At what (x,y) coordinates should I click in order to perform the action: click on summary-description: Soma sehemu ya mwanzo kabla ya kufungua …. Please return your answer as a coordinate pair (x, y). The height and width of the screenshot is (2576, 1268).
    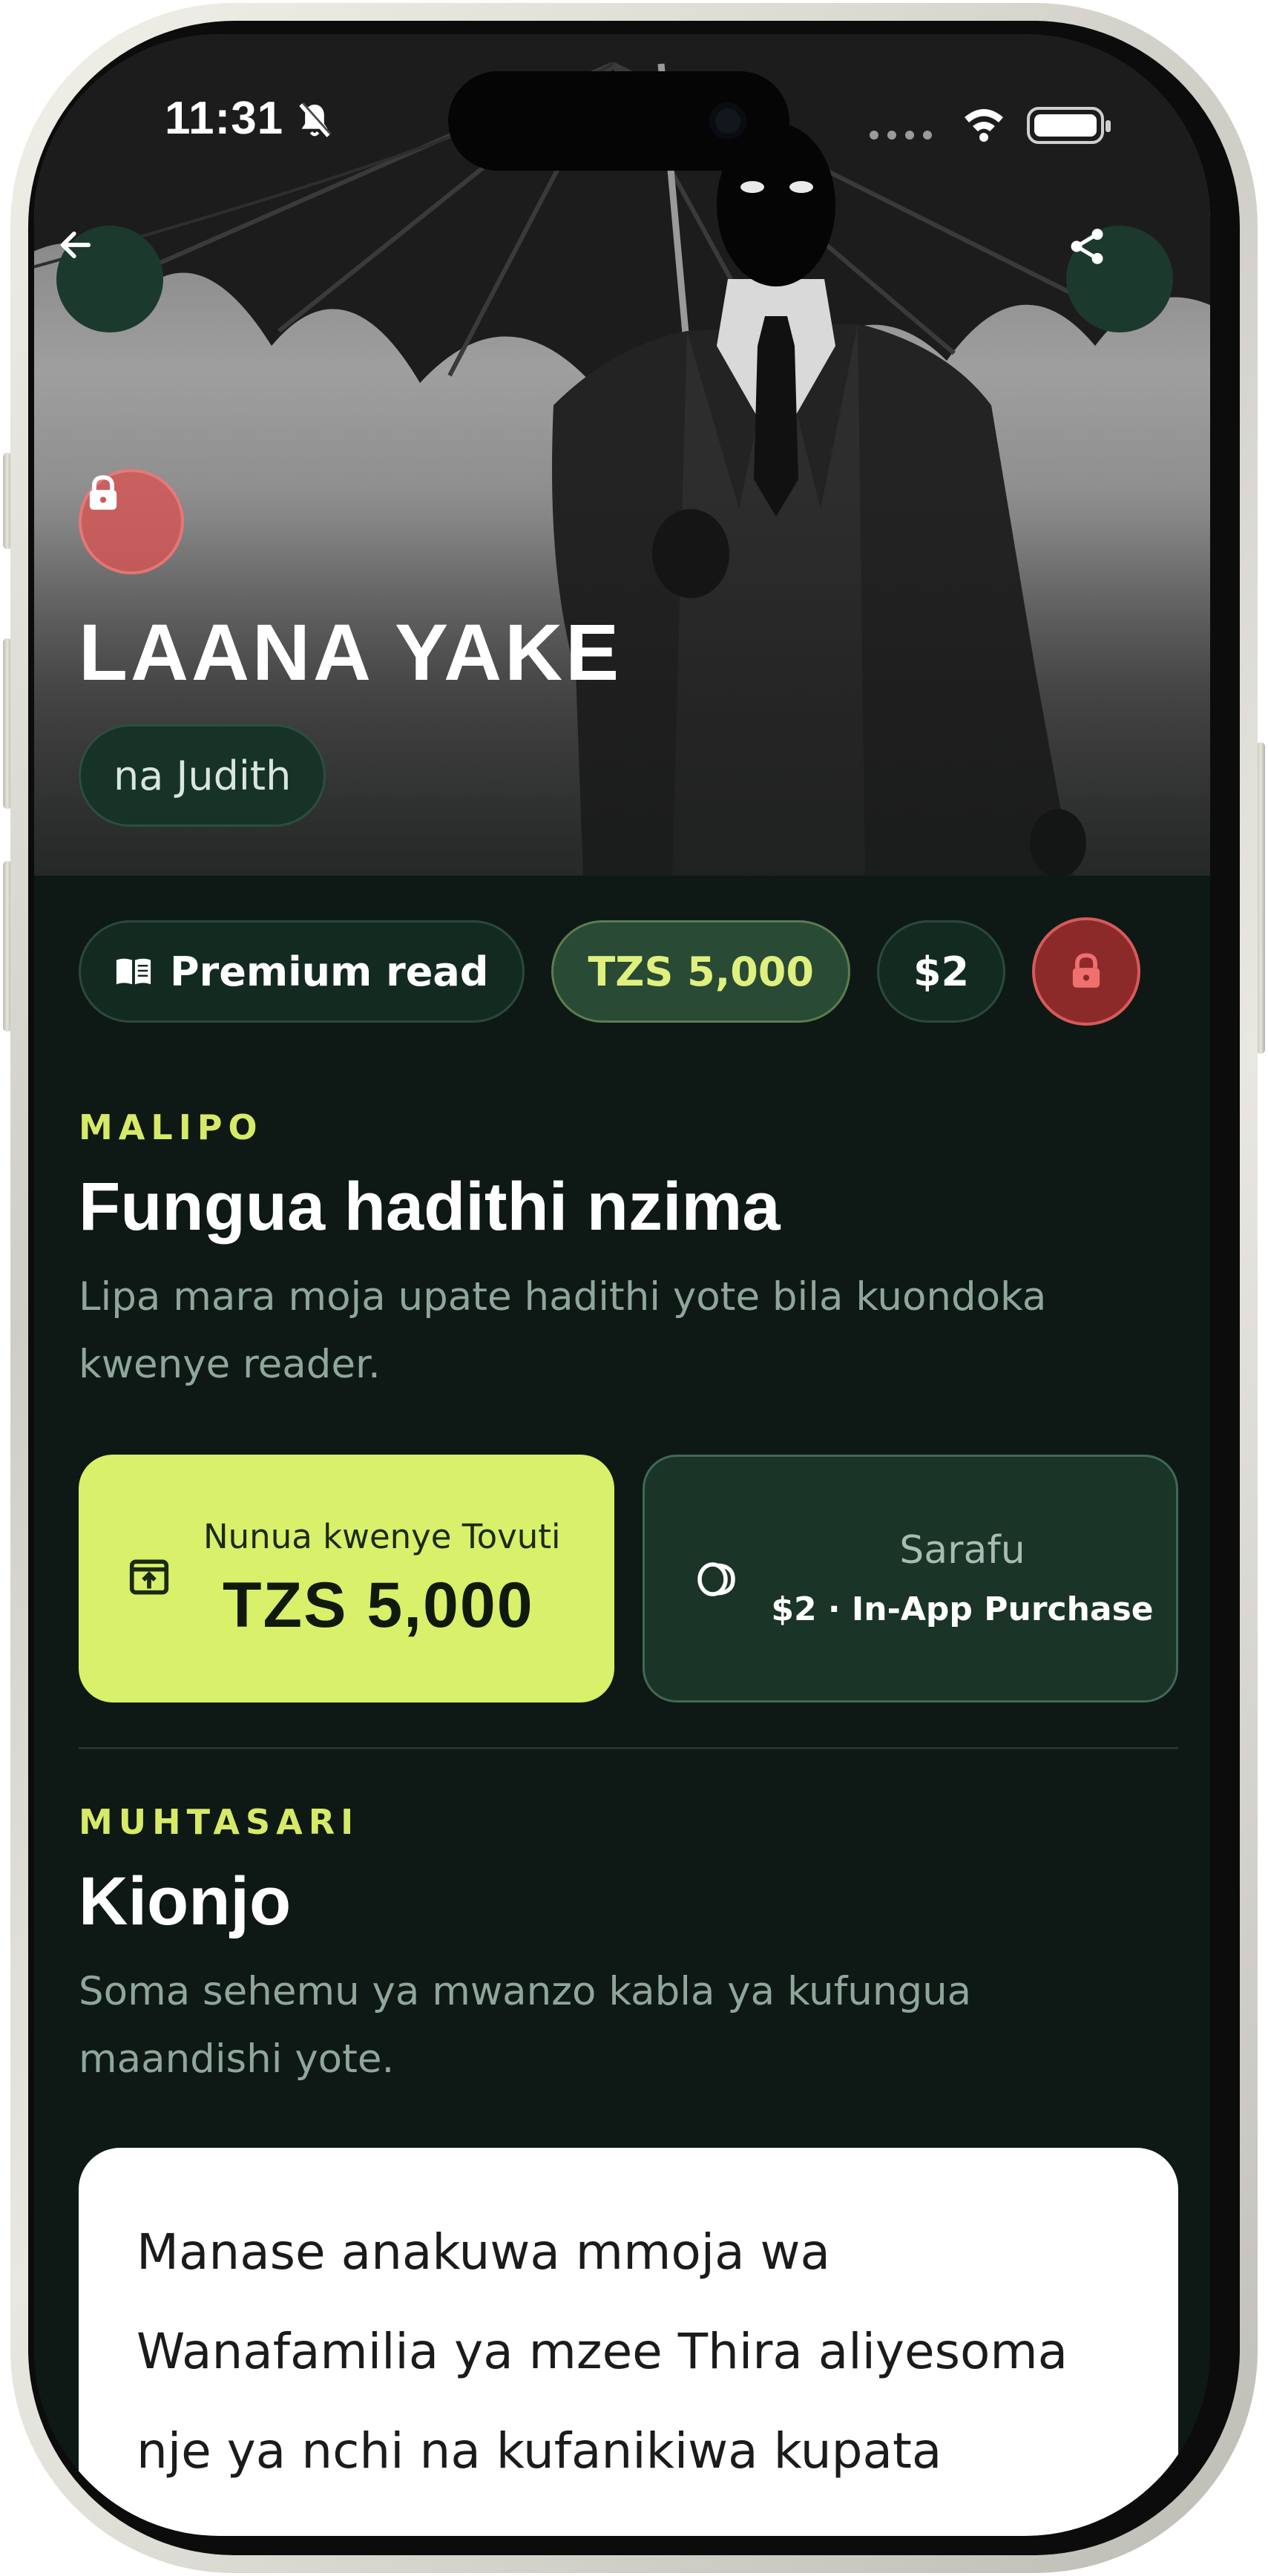
    Looking at the image, I should click on (525, 2026).